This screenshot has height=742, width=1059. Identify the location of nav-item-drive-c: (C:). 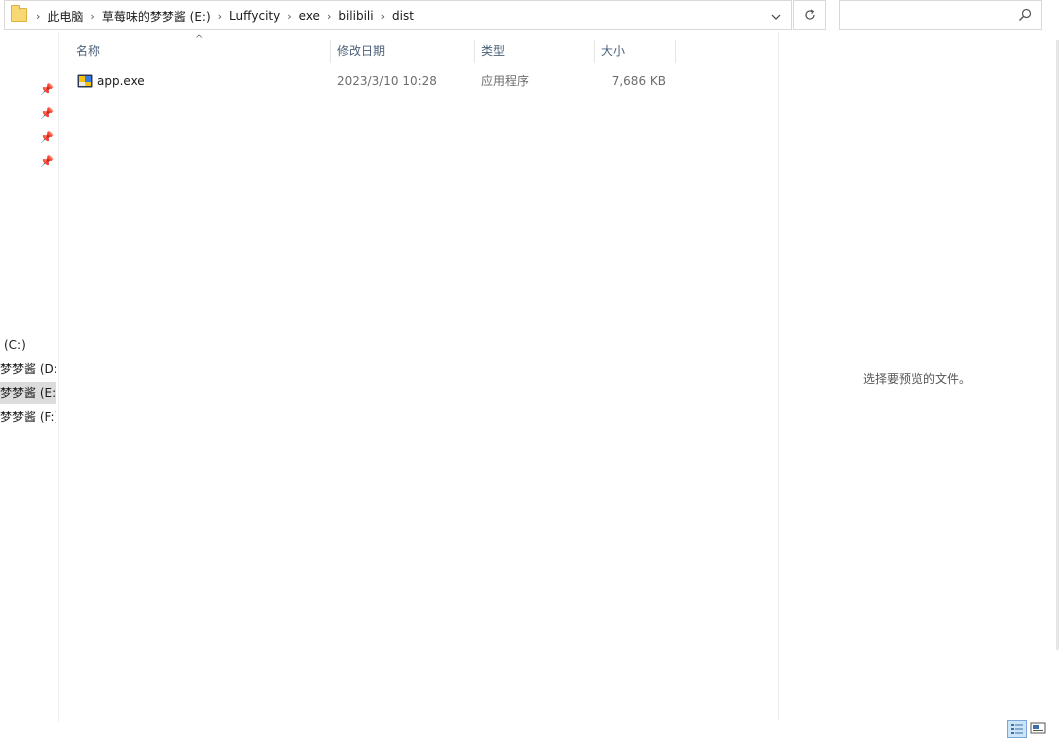
(30, 345).